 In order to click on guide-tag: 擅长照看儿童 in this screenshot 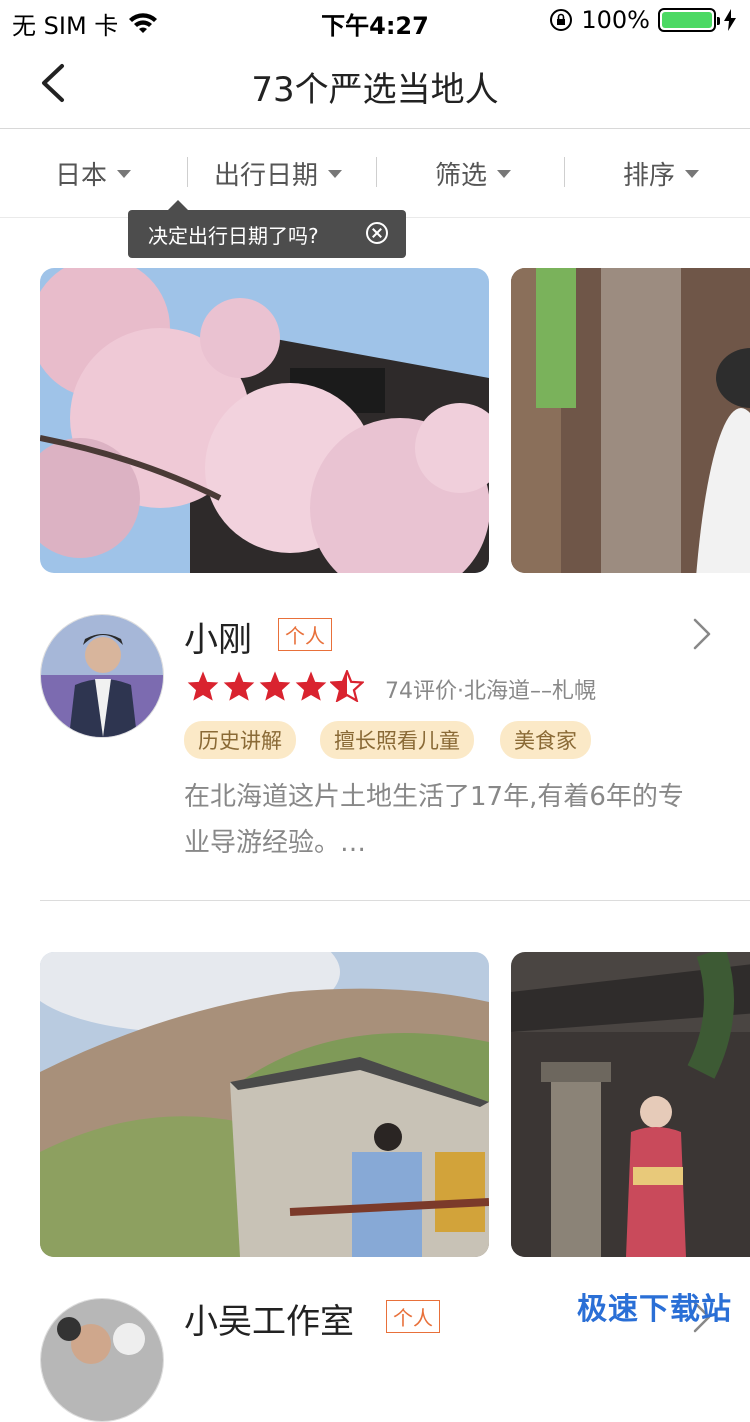, I will do `click(397, 740)`.